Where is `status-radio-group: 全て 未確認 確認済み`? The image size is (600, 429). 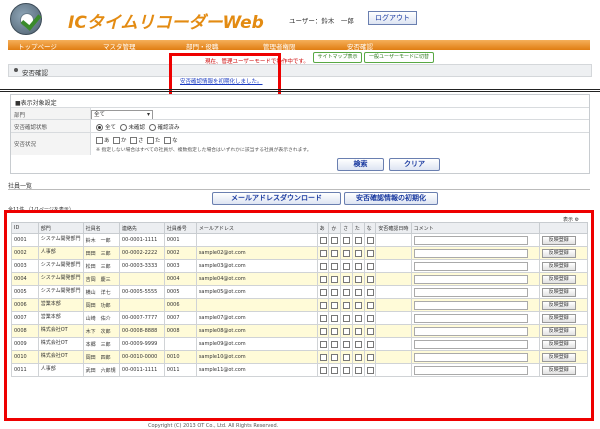
status-radio-group: 全て 未確認 確認済み is located at coordinates (138, 127).